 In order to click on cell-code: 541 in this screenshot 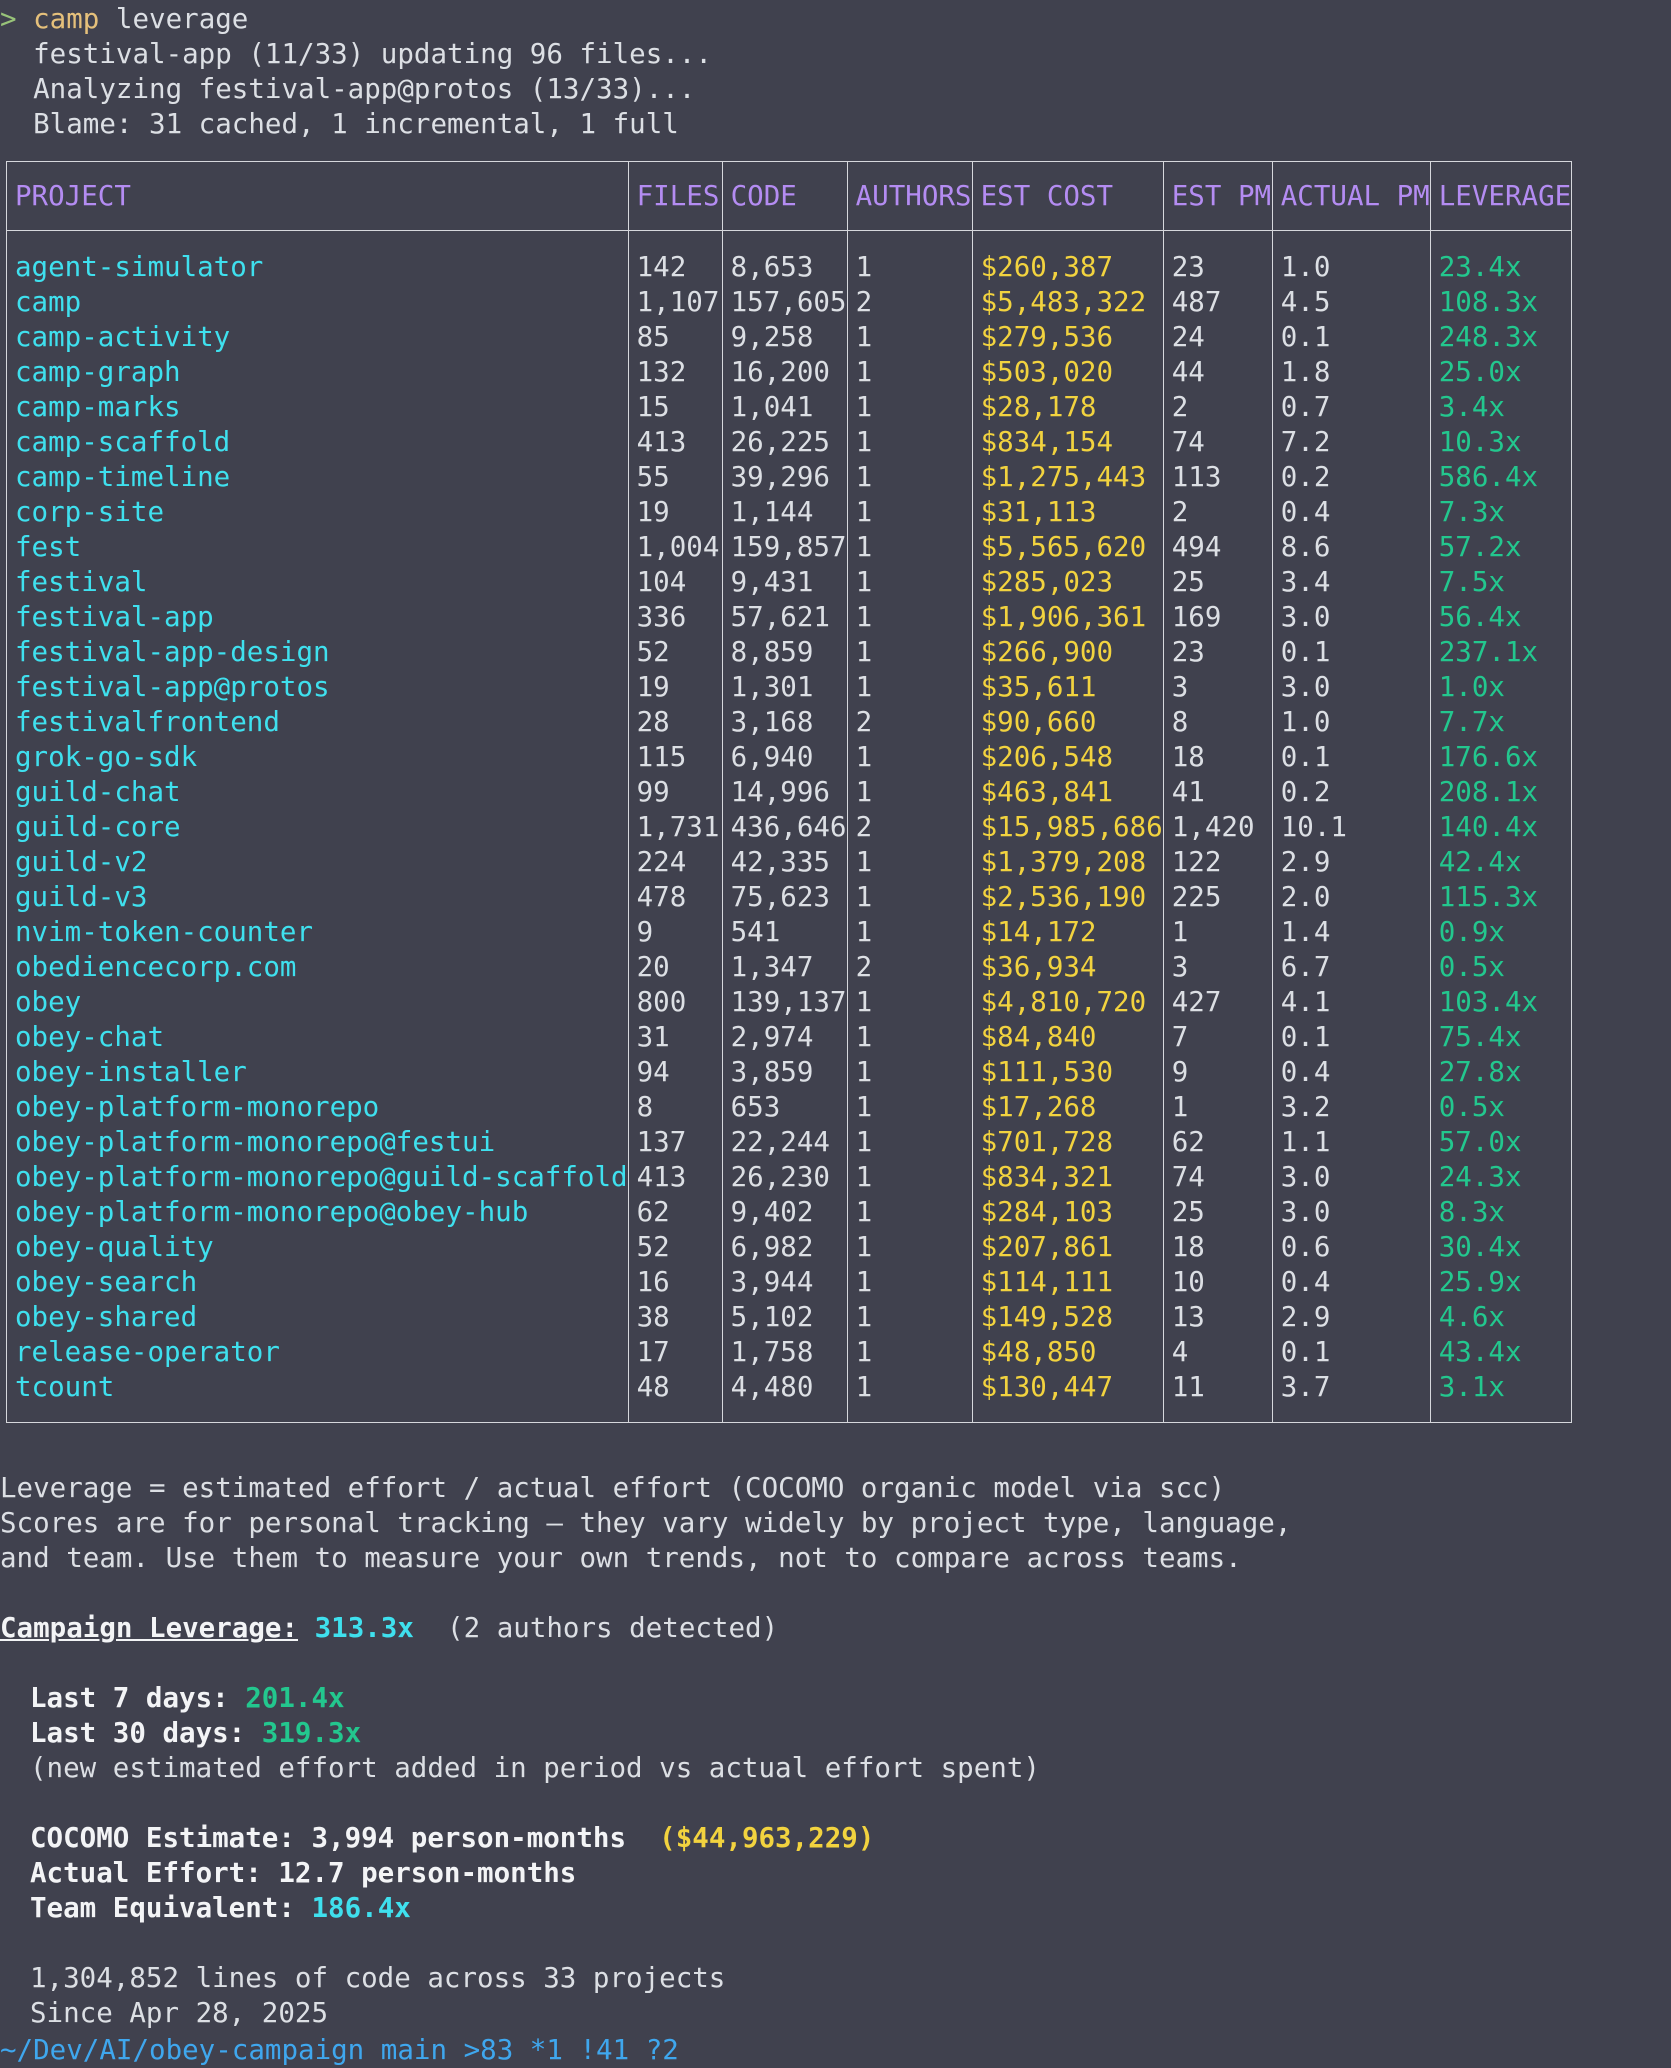, I will do `click(784, 932)`.